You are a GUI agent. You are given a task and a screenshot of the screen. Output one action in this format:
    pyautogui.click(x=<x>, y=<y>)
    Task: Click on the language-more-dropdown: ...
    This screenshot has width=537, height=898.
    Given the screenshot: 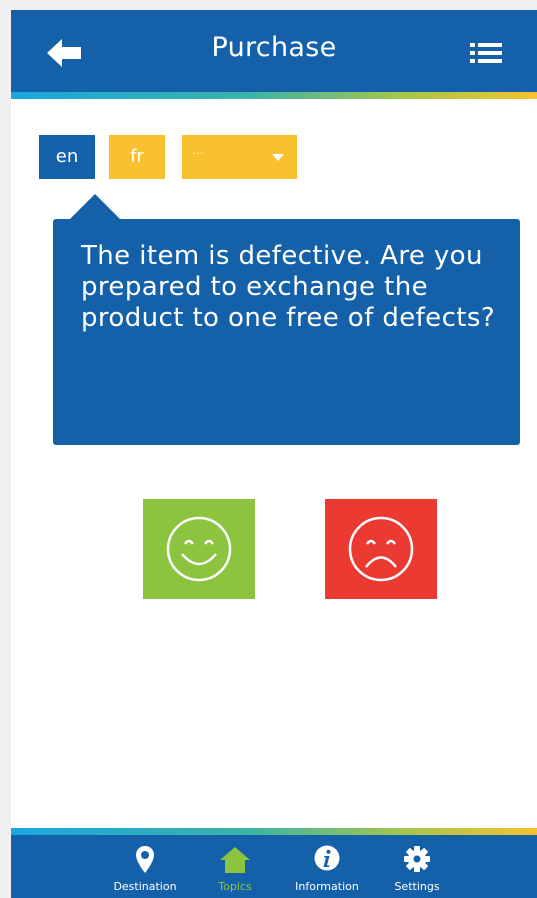 What is the action you would take?
    pyautogui.click(x=239, y=157)
    